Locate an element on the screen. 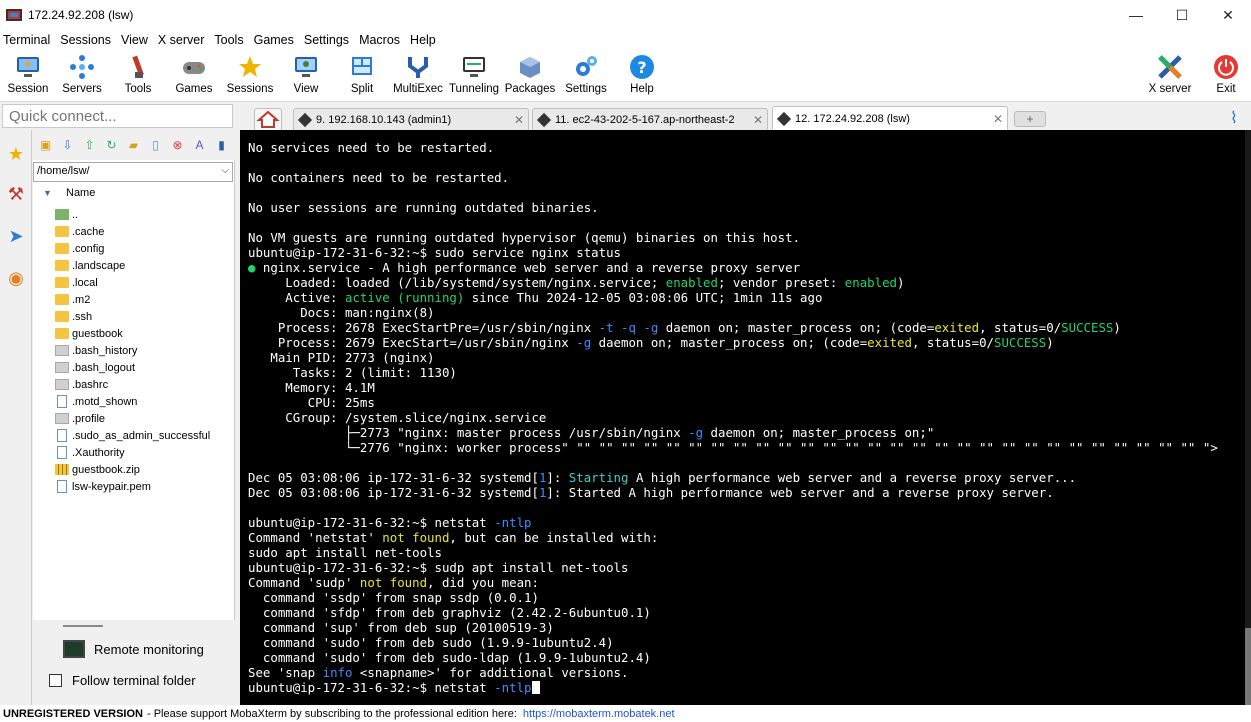 The width and height of the screenshot is (1251, 722). refresh-icon: ↻ is located at coordinates (111, 145).